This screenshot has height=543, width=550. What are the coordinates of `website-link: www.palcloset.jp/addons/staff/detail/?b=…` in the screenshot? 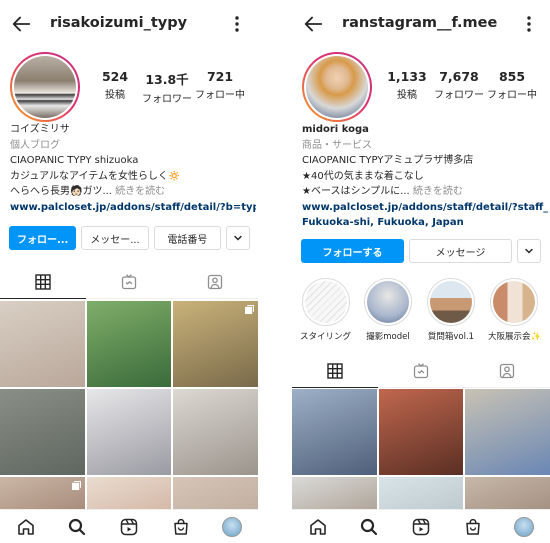 It's located at (133, 208).